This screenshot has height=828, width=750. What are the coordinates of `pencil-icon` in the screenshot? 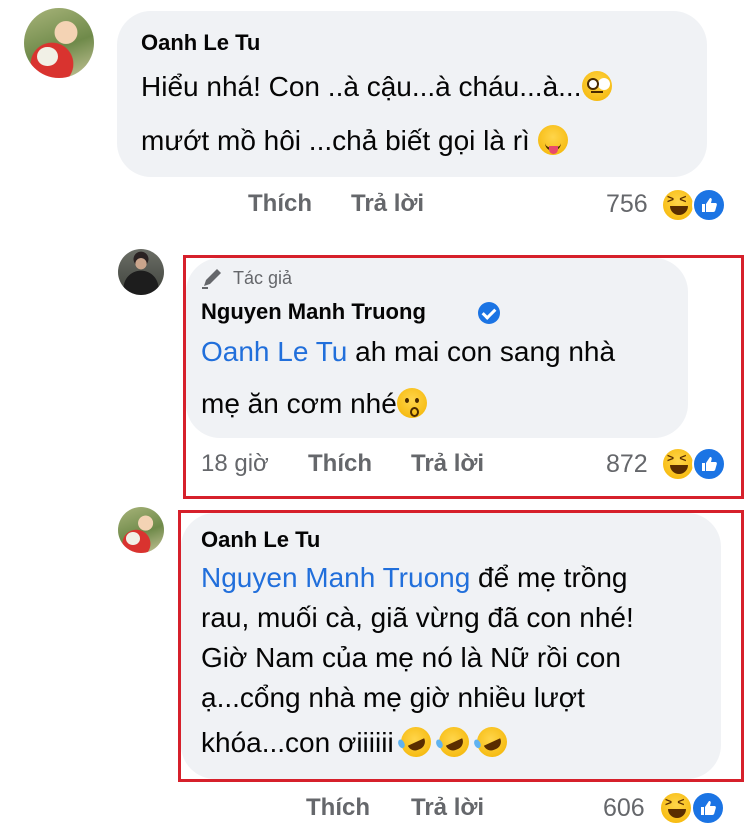 It's located at (211, 279).